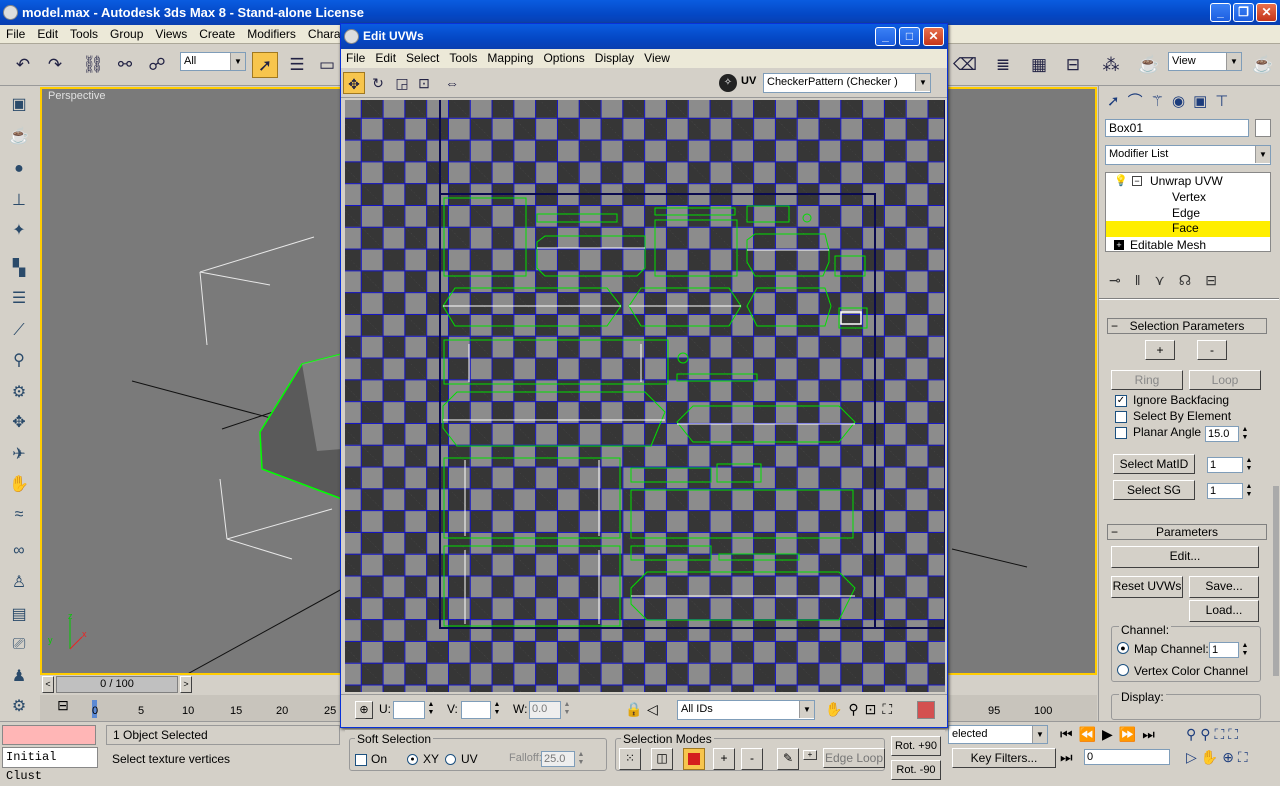  What do you see at coordinates (861, 709) in the screenshot?
I see `uv-view-controls: ✋⚲⊡⛶` at bounding box center [861, 709].